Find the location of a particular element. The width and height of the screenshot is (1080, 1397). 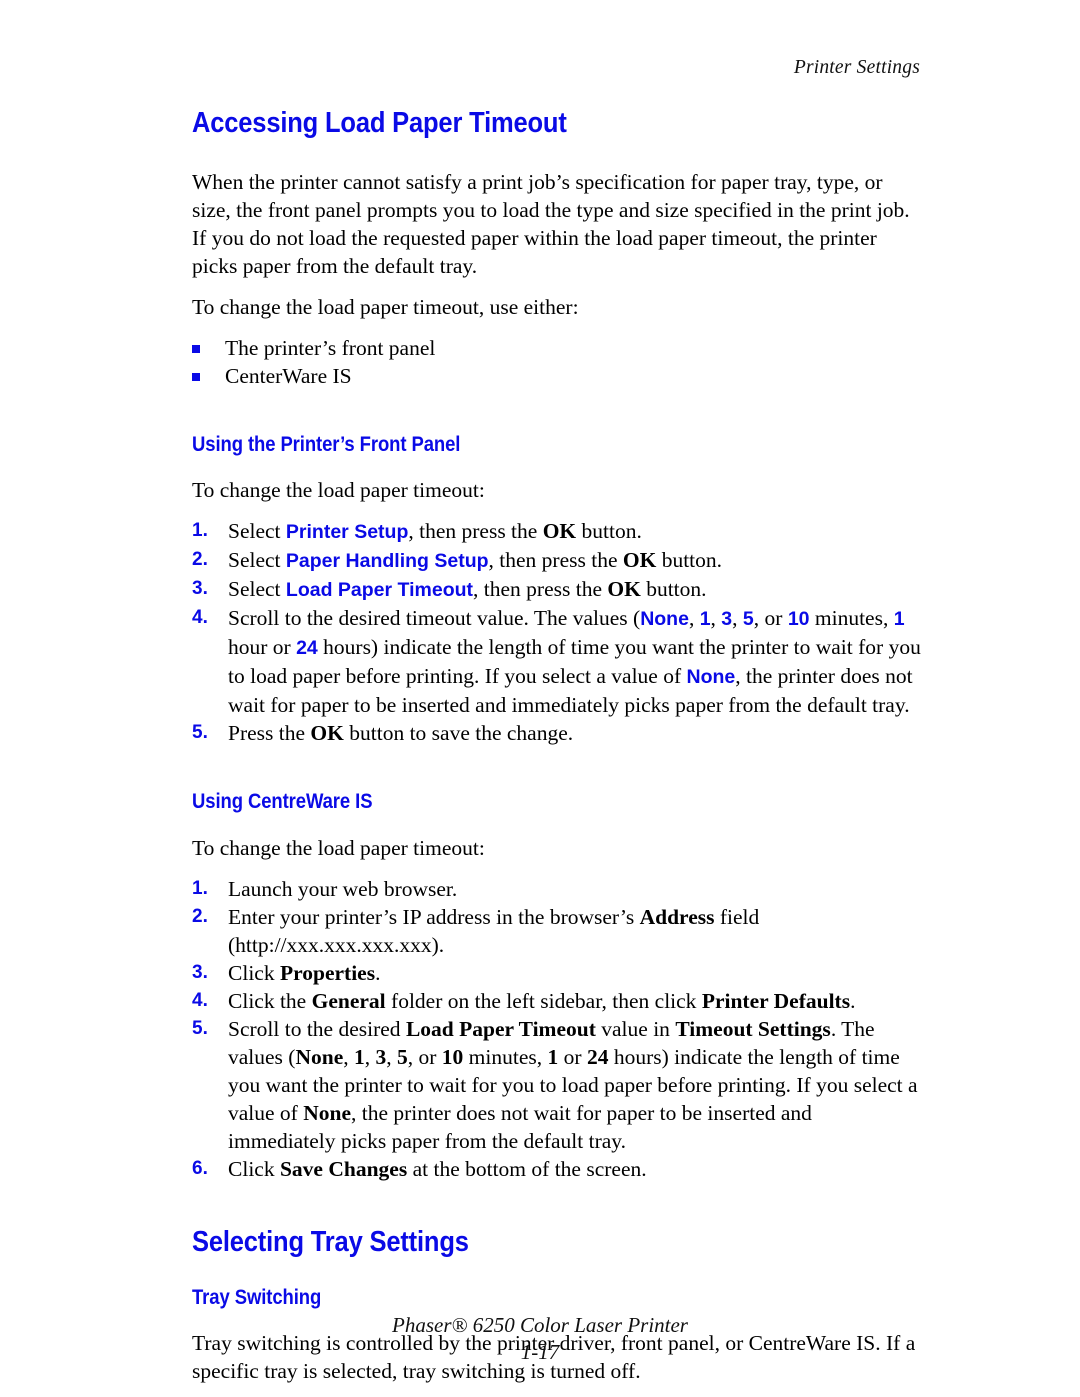

step-text: at the bottom of the screen. is located at coordinates (527, 1168).